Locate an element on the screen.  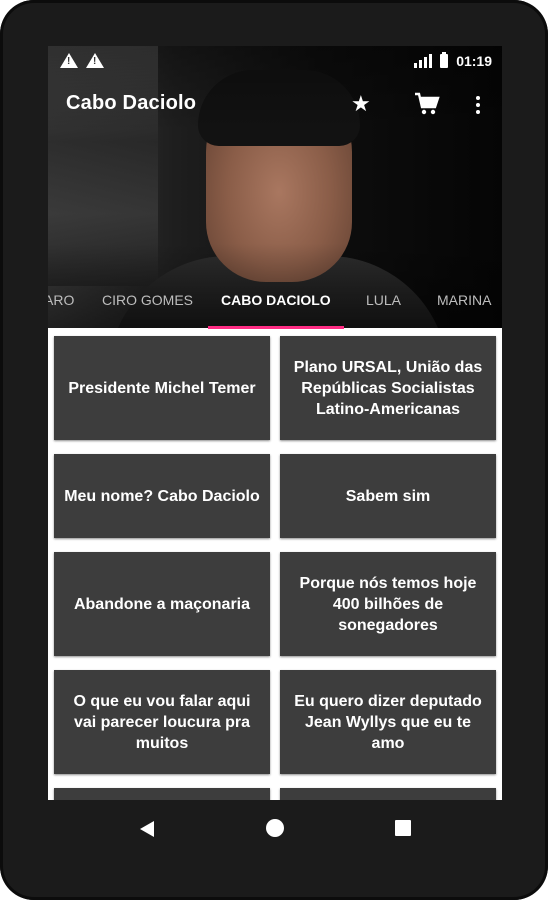
sound-button: Abandone a maçonaria is located at coordinates (162, 604).